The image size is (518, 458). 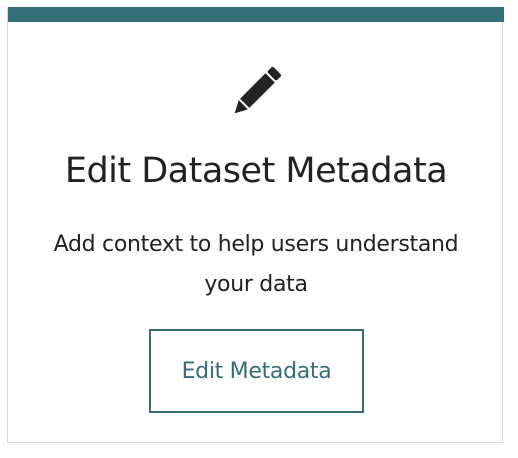 What do you see at coordinates (257, 90) in the screenshot?
I see `pencil-icon` at bounding box center [257, 90].